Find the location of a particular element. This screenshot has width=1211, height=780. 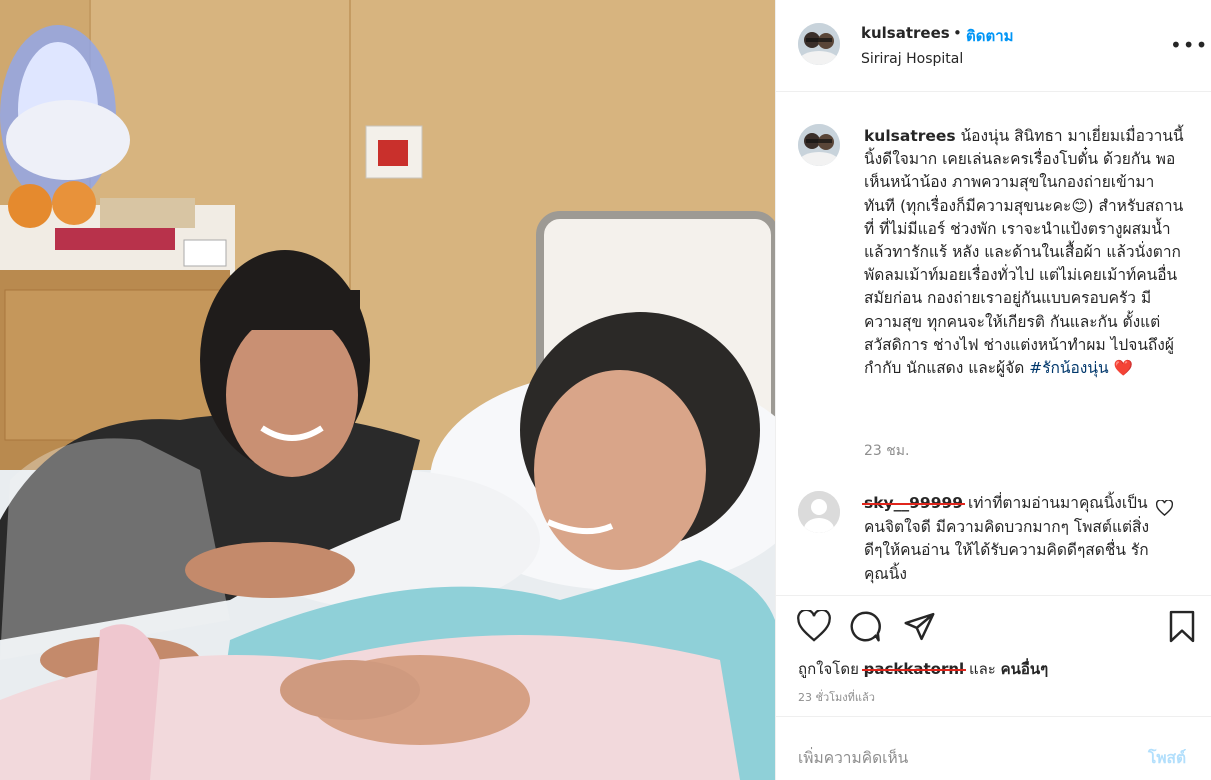

comment-heart-icon is located at coordinates (1164, 509).